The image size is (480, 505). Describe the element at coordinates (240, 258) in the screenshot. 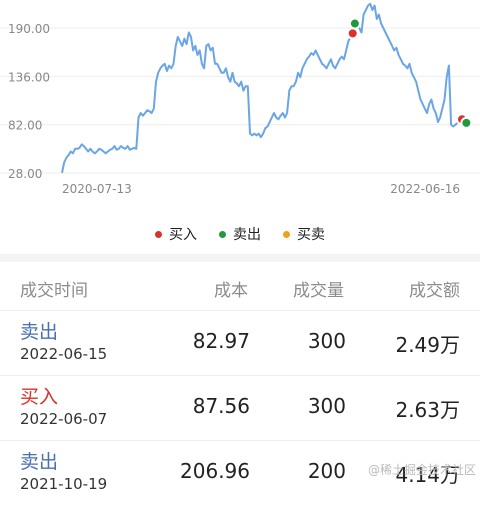

I see `section-divider` at that location.